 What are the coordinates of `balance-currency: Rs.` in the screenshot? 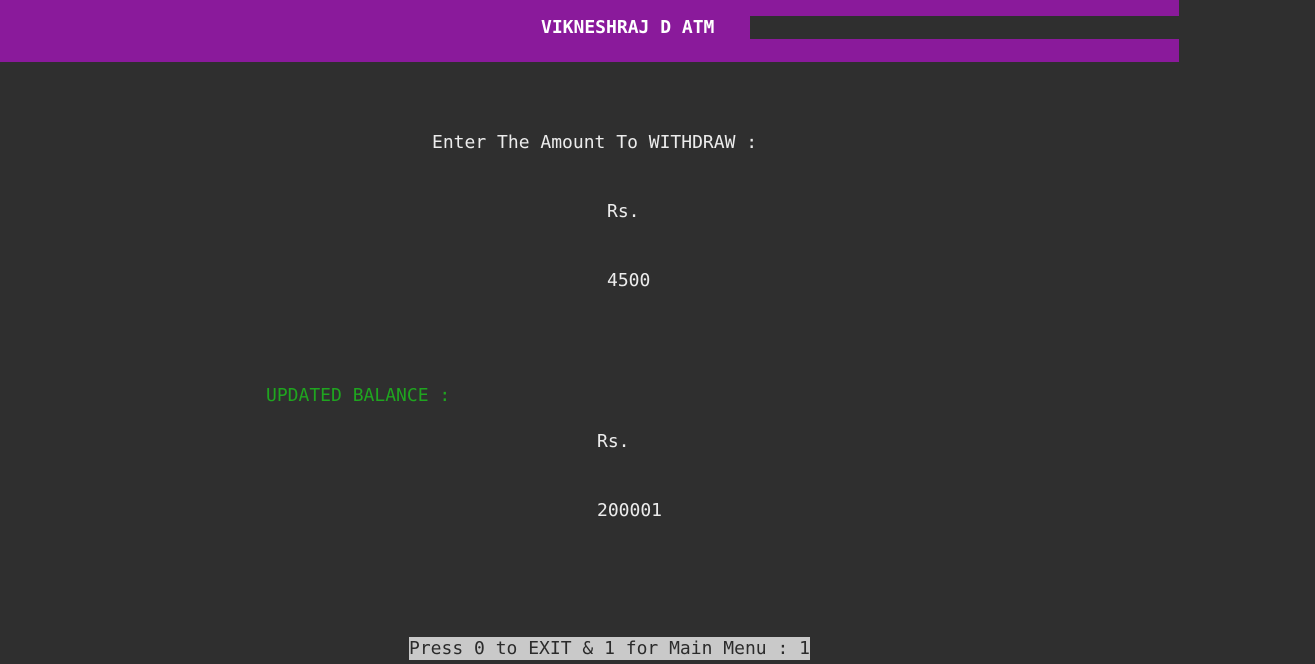 It's located at (613, 441).